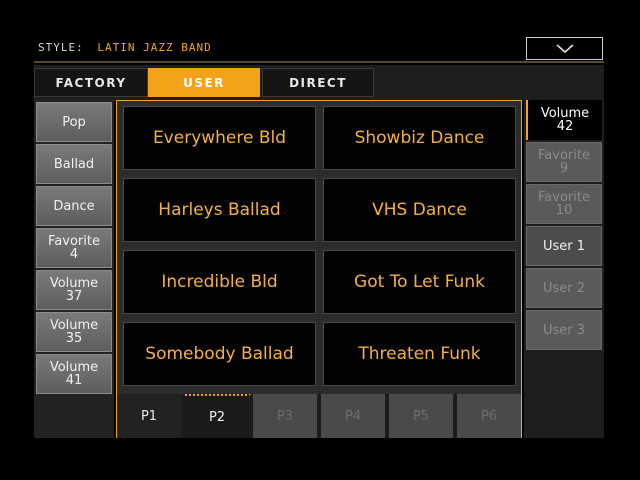  Describe the element at coordinates (154, 47) in the screenshot. I see `style-name: LATIN JAZZ BAND` at that location.